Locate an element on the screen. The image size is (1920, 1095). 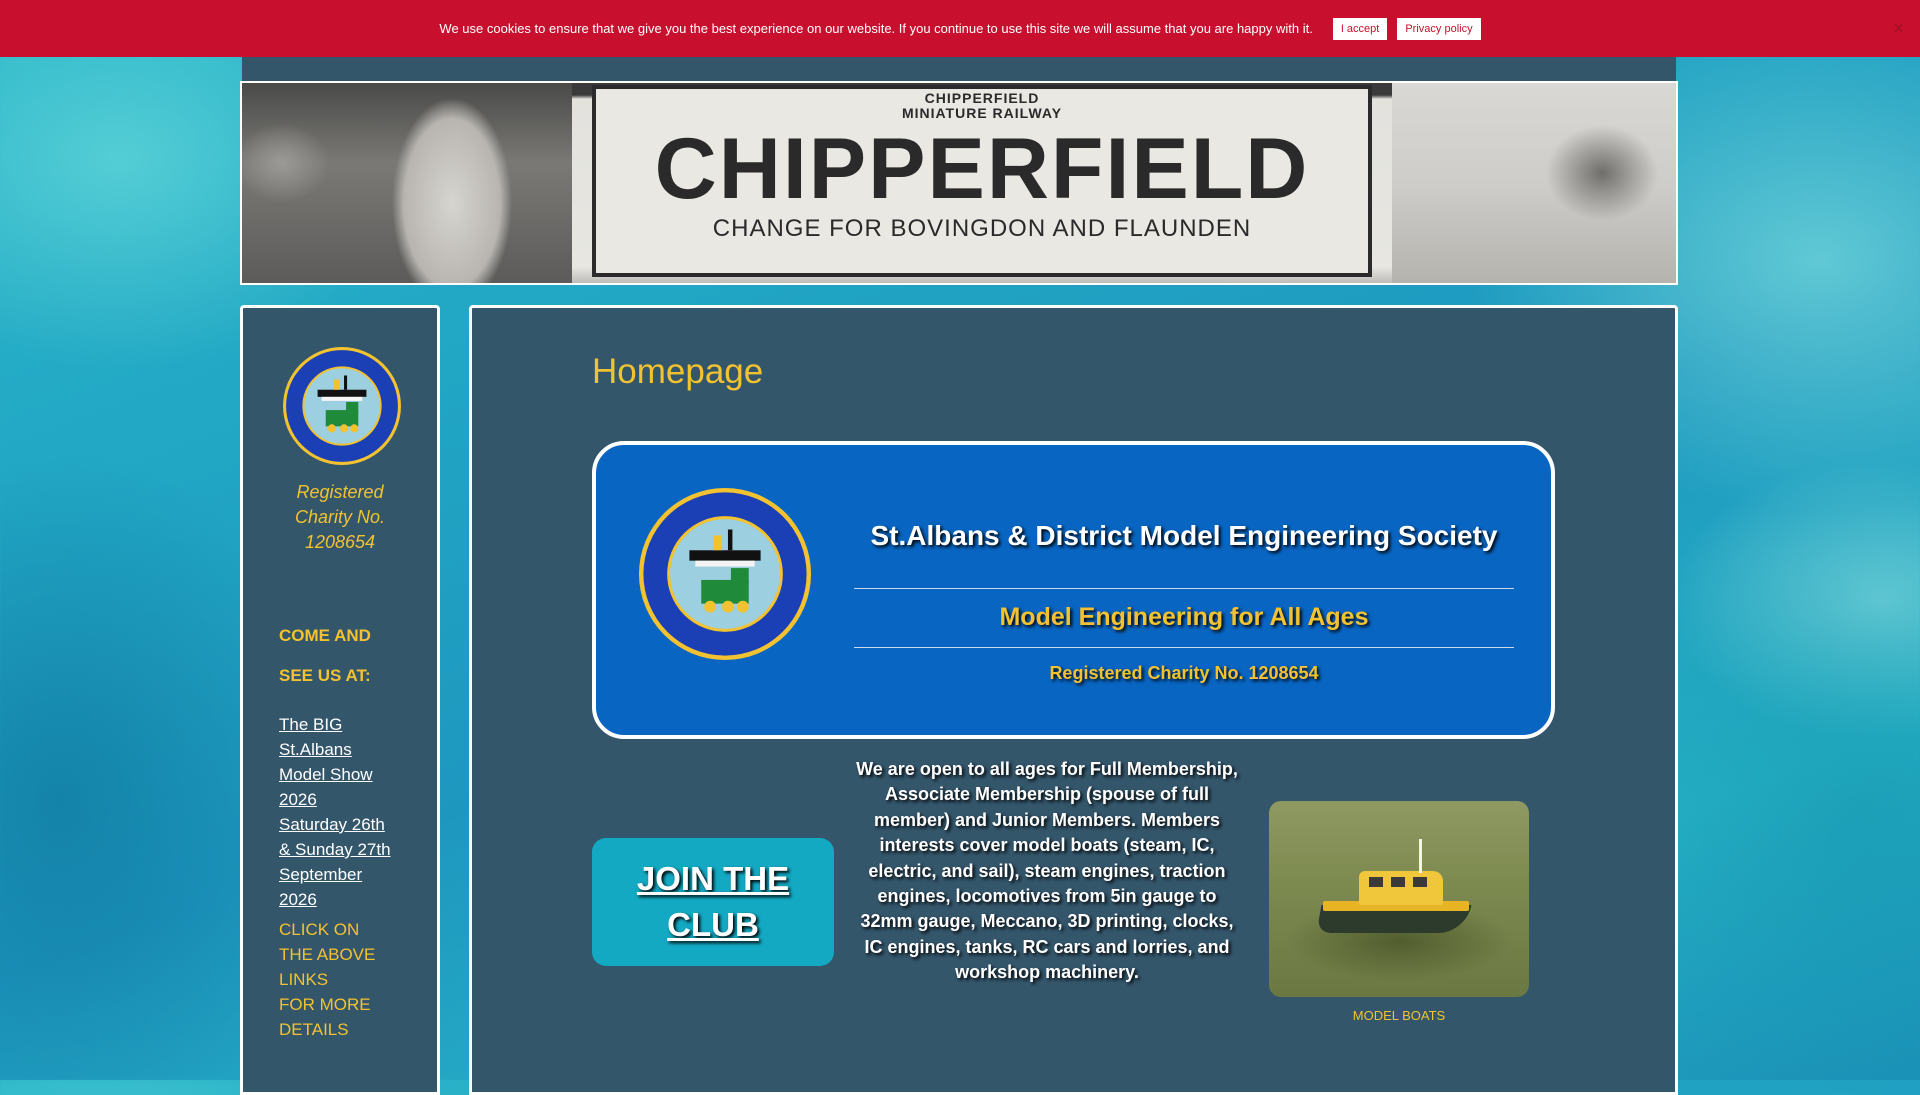
sign-small-text: CHIPPERFIELD MINIATURE RAILWAY is located at coordinates (982, 105).